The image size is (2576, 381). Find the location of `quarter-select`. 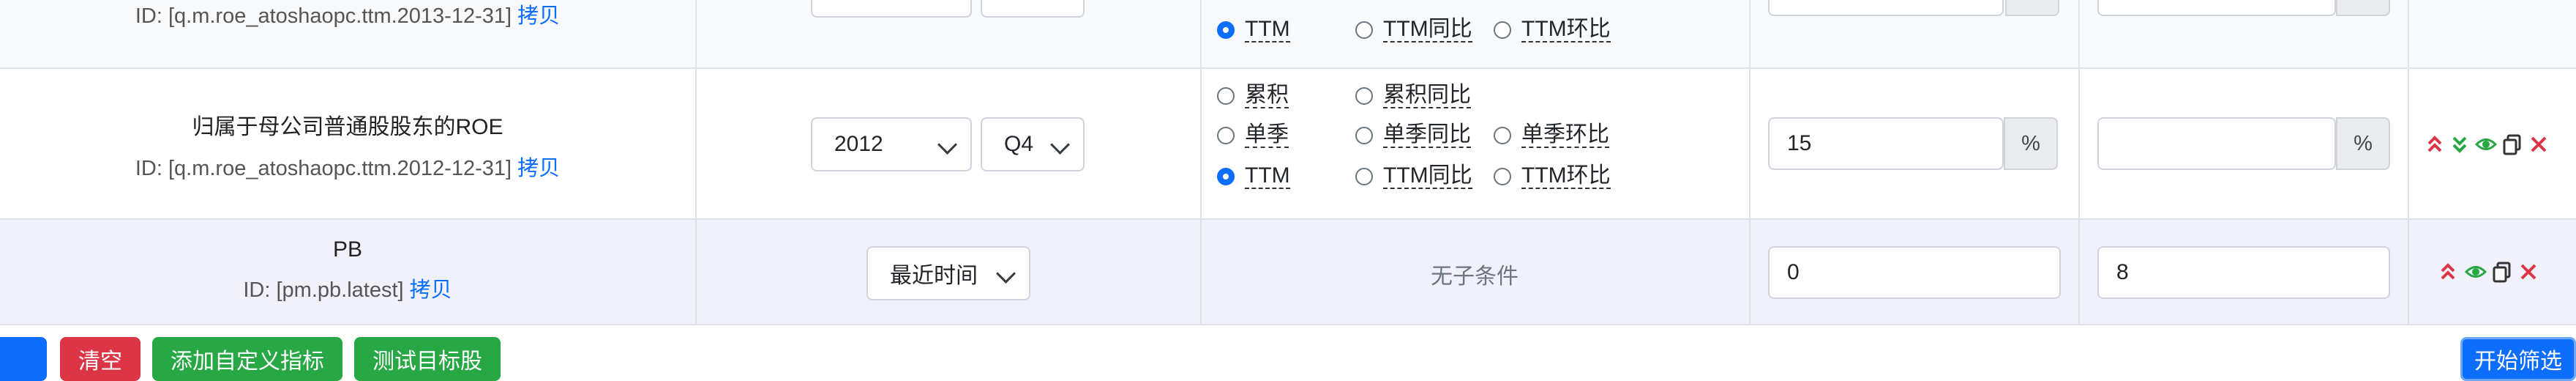

quarter-select is located at coordinates (1033, 9).